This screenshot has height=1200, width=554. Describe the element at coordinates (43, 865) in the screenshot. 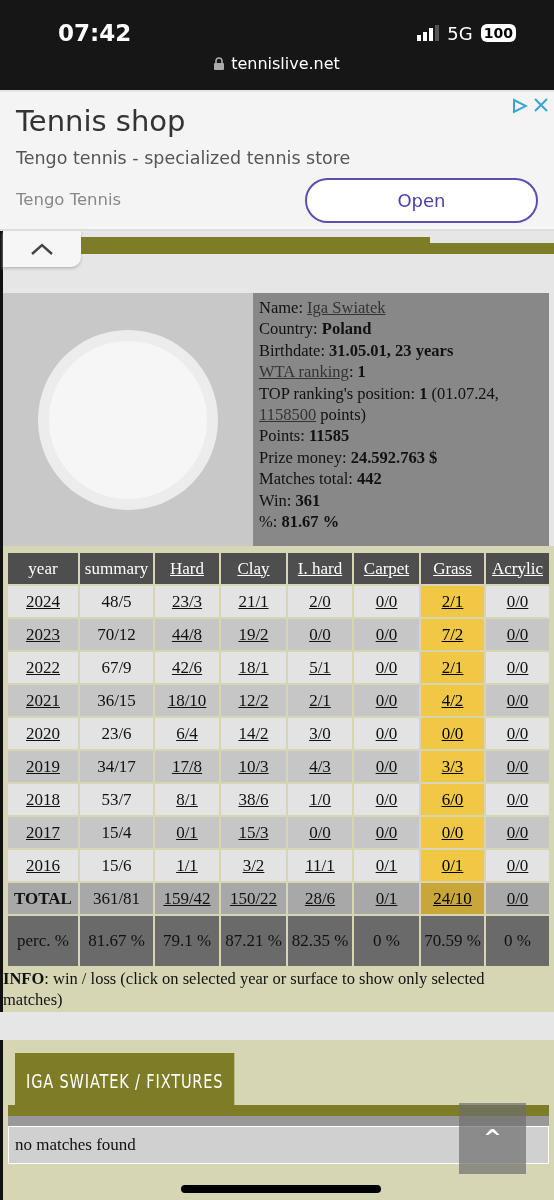

I see `table-link: 2016` at that location.